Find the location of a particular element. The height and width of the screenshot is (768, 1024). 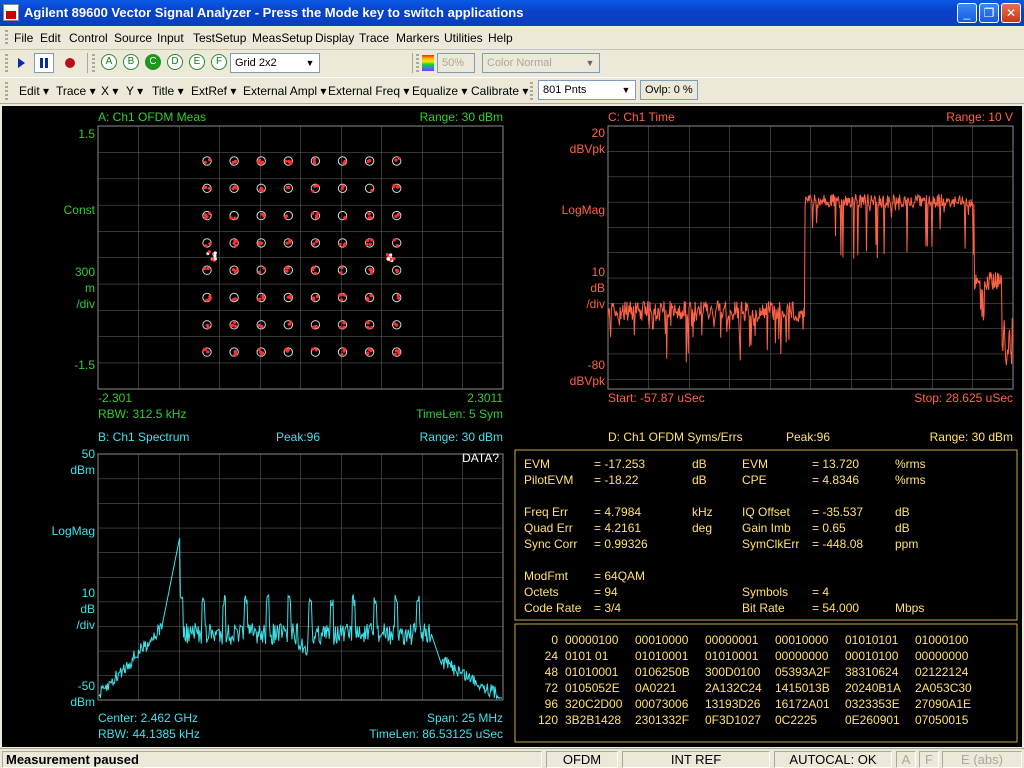

summary-k: Sync Corr is located at coordinates (550, 544).